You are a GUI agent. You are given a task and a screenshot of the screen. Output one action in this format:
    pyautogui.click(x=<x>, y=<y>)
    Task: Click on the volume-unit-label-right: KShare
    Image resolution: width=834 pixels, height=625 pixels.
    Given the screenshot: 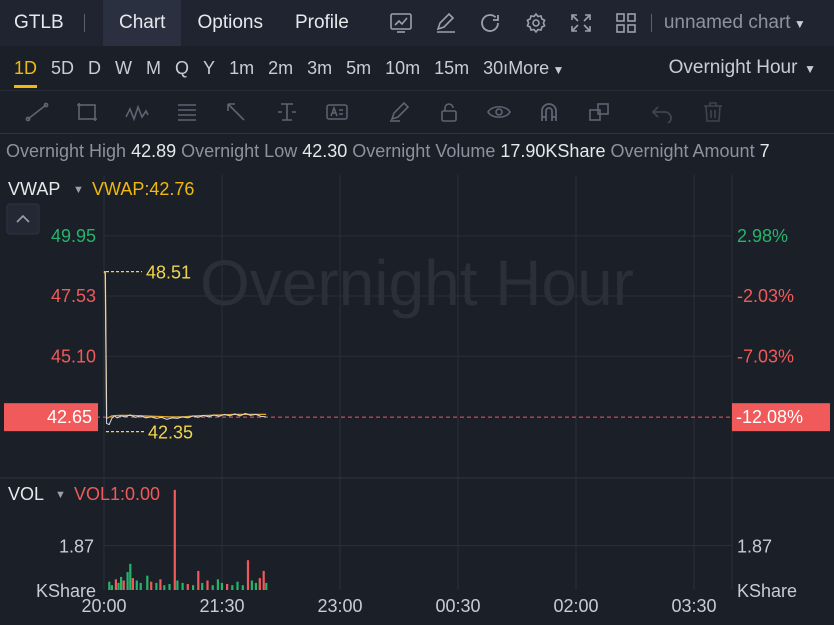 What is the action you would take?
    pyautogui.click(x=767, y=591)
    